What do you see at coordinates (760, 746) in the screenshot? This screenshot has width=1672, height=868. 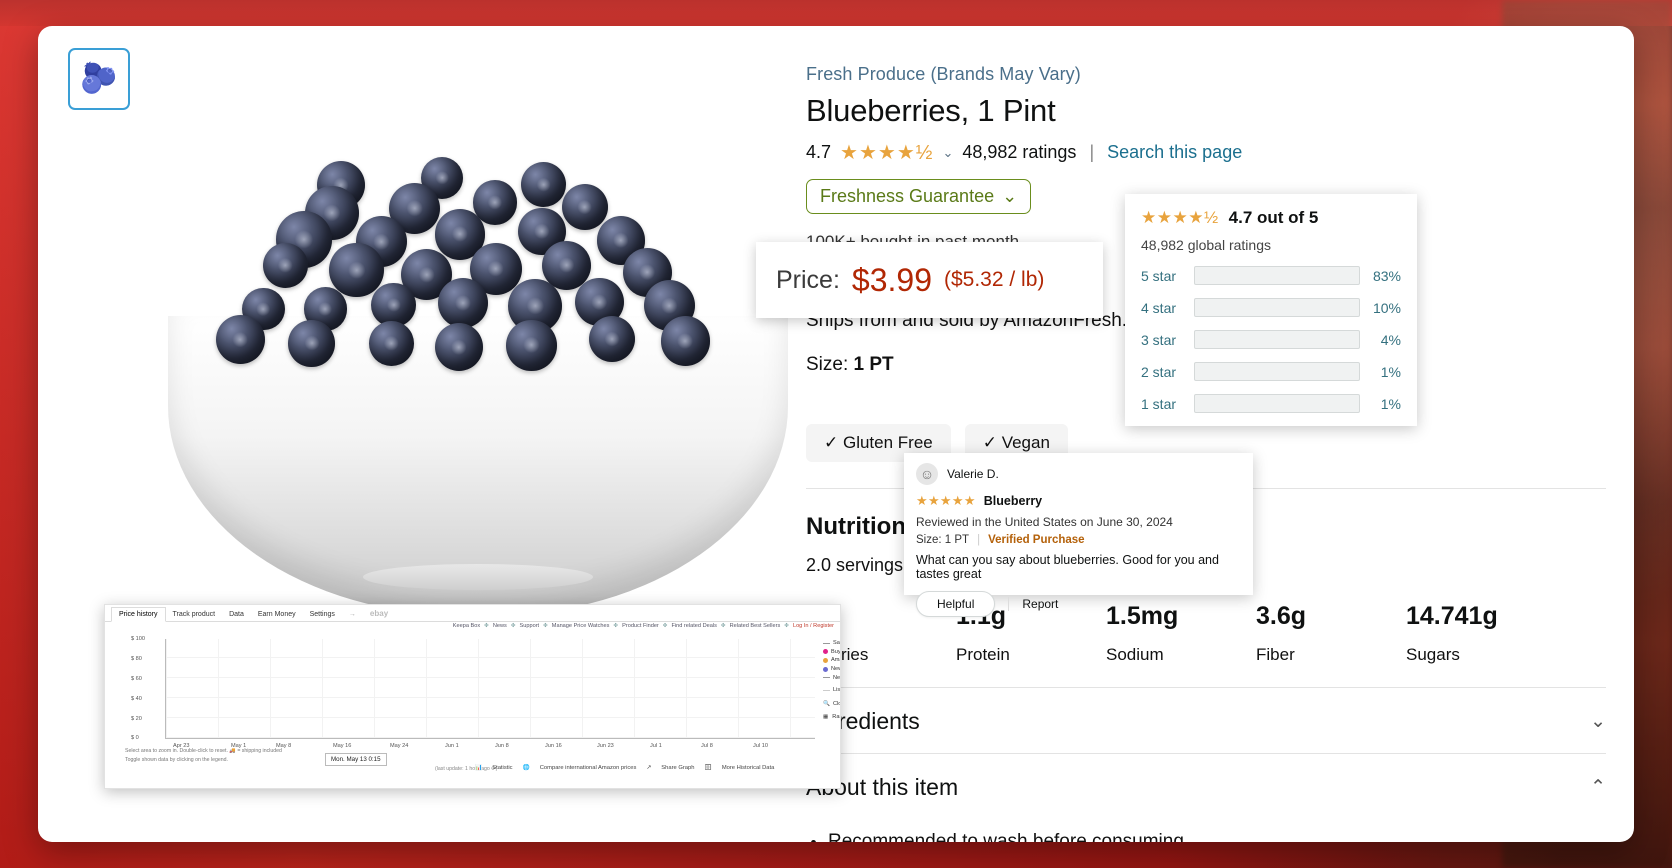 I see `x-tick: Jul 10` at bounding box center [760, 746].